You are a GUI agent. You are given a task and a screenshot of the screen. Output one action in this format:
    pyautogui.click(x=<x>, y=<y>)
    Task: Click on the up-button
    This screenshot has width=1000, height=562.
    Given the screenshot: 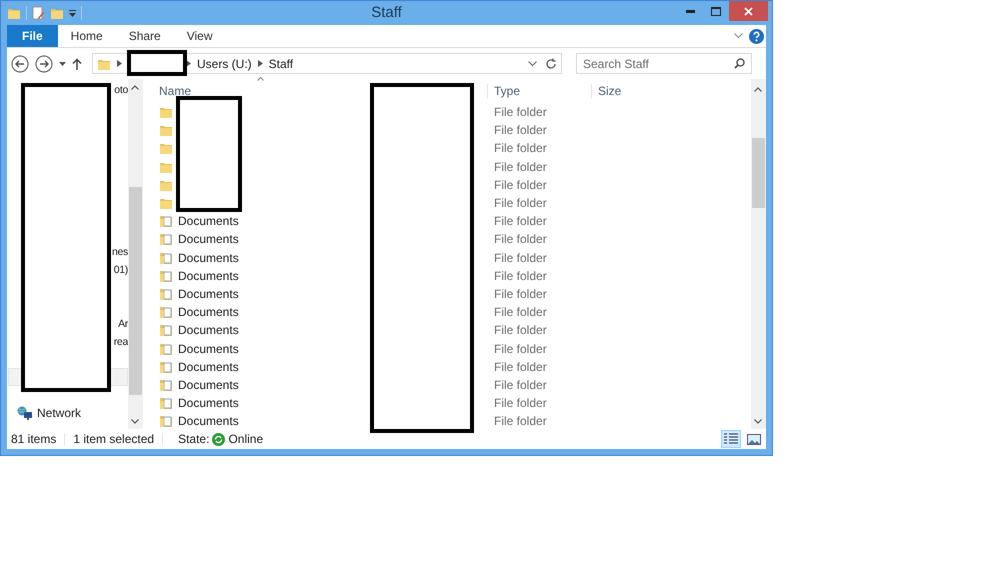 What is the action you would take?
    pyautogui.click(x=77, y=64)
    